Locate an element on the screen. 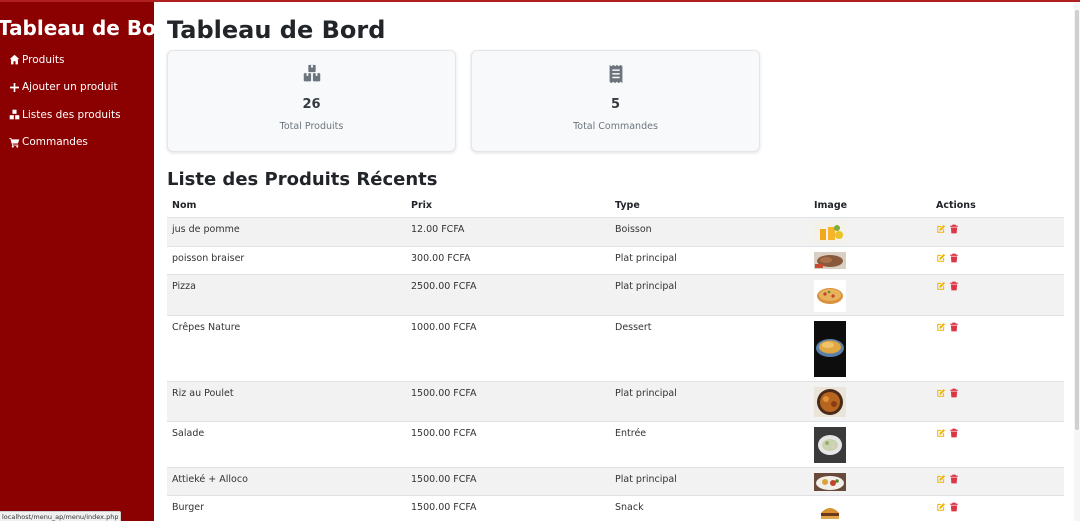 Image resolution: width=1080 pixels, height=521 pixels. sidebar-item-label: Produits is located at coordinates (43, 59).